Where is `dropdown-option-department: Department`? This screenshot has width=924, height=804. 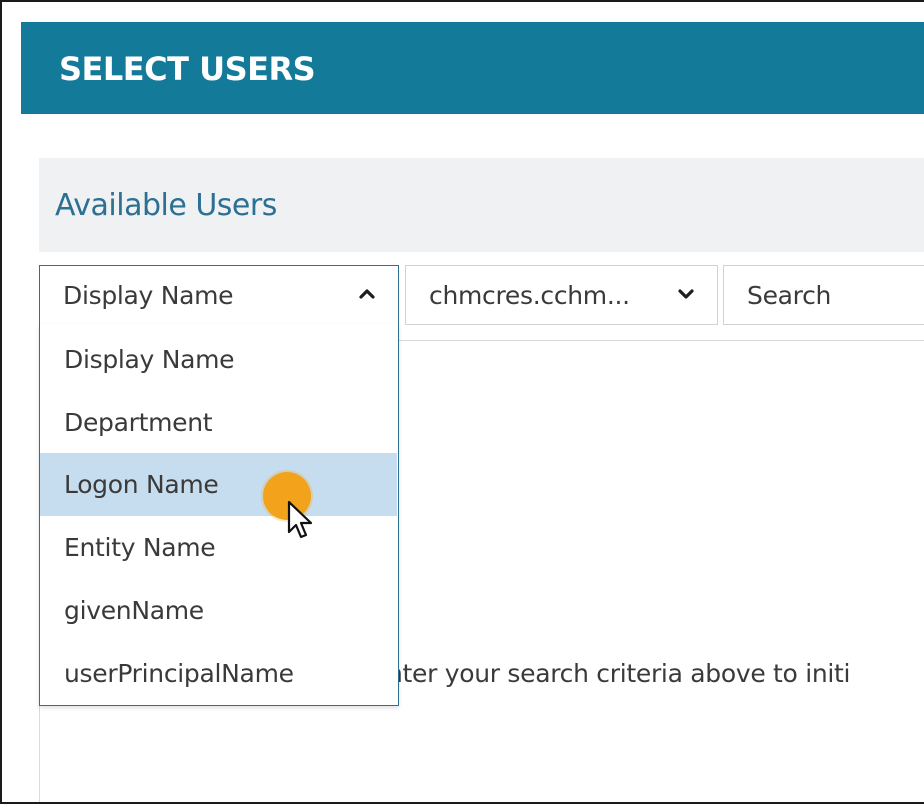
dropdown-option-department: Department is located at coordinates (218, 422).